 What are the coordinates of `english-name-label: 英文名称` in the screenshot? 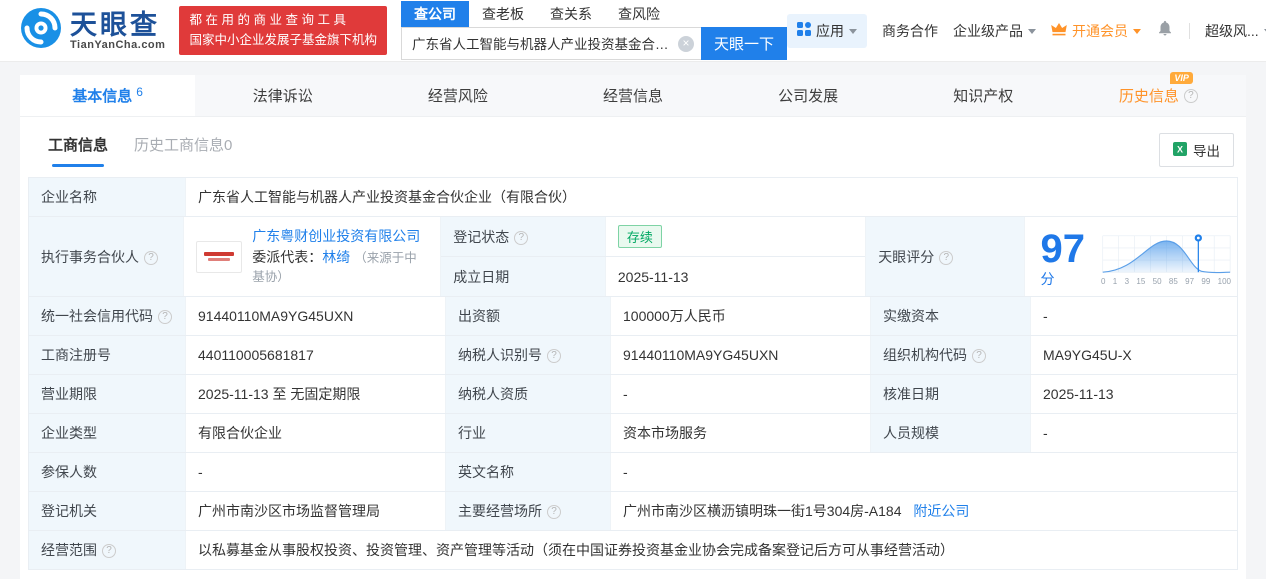 It's located at (528, 472).